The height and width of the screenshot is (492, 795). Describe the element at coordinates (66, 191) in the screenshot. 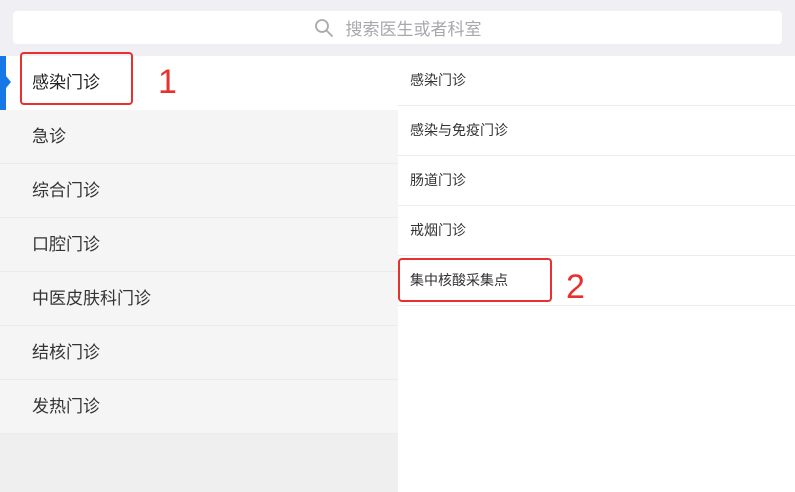

I see `department-label: 综合门诊` at that location.